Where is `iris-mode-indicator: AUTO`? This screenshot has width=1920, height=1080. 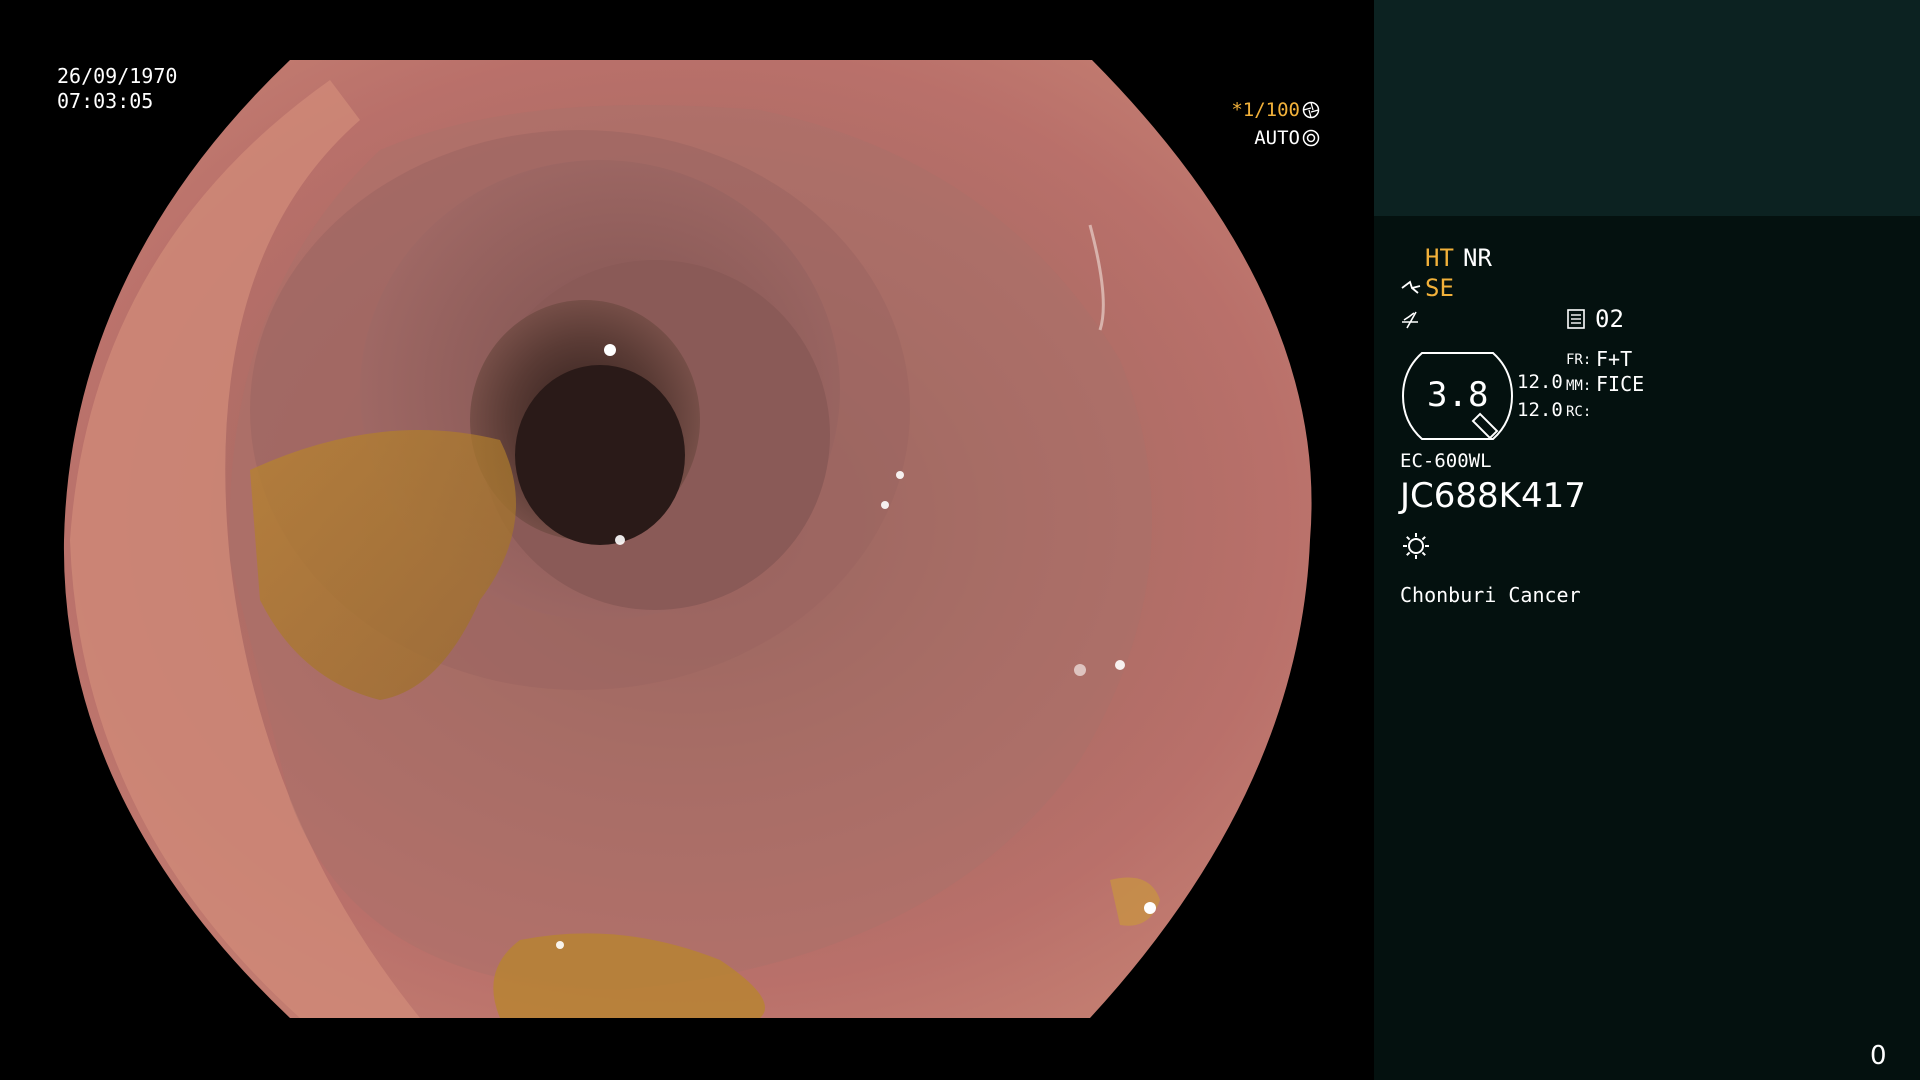 iris-mode-indicator: AUTO is located at coordinates (1250, 138).